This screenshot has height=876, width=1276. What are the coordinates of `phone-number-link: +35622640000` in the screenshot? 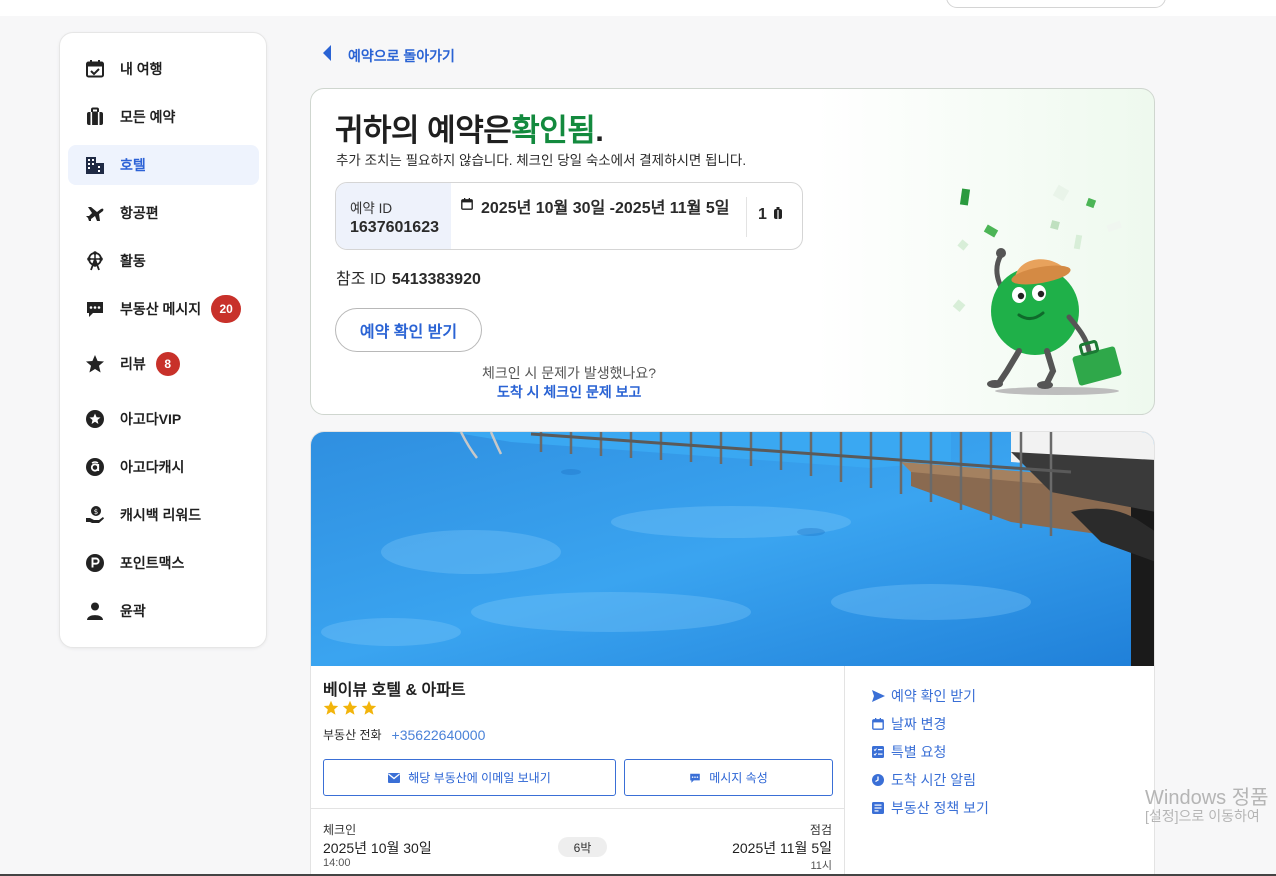 It's located at (439, 735).